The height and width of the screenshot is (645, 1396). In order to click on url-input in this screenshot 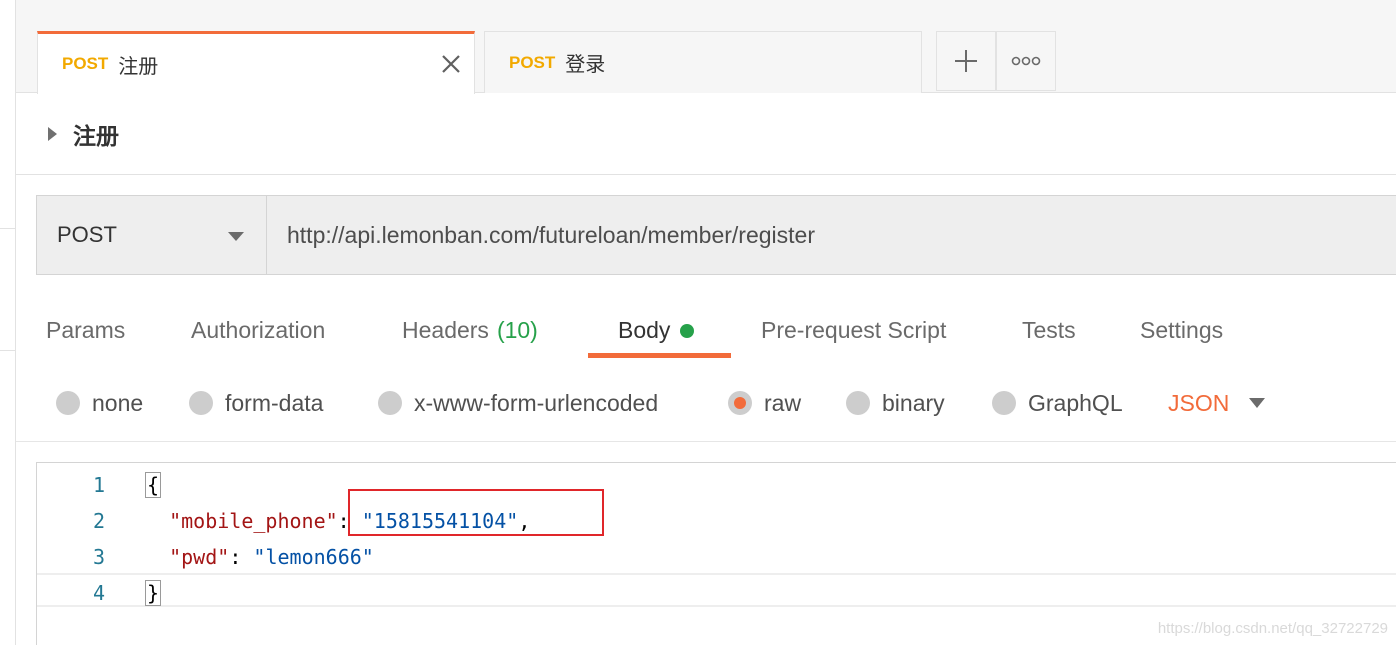, I will do `click(831, 235)`.